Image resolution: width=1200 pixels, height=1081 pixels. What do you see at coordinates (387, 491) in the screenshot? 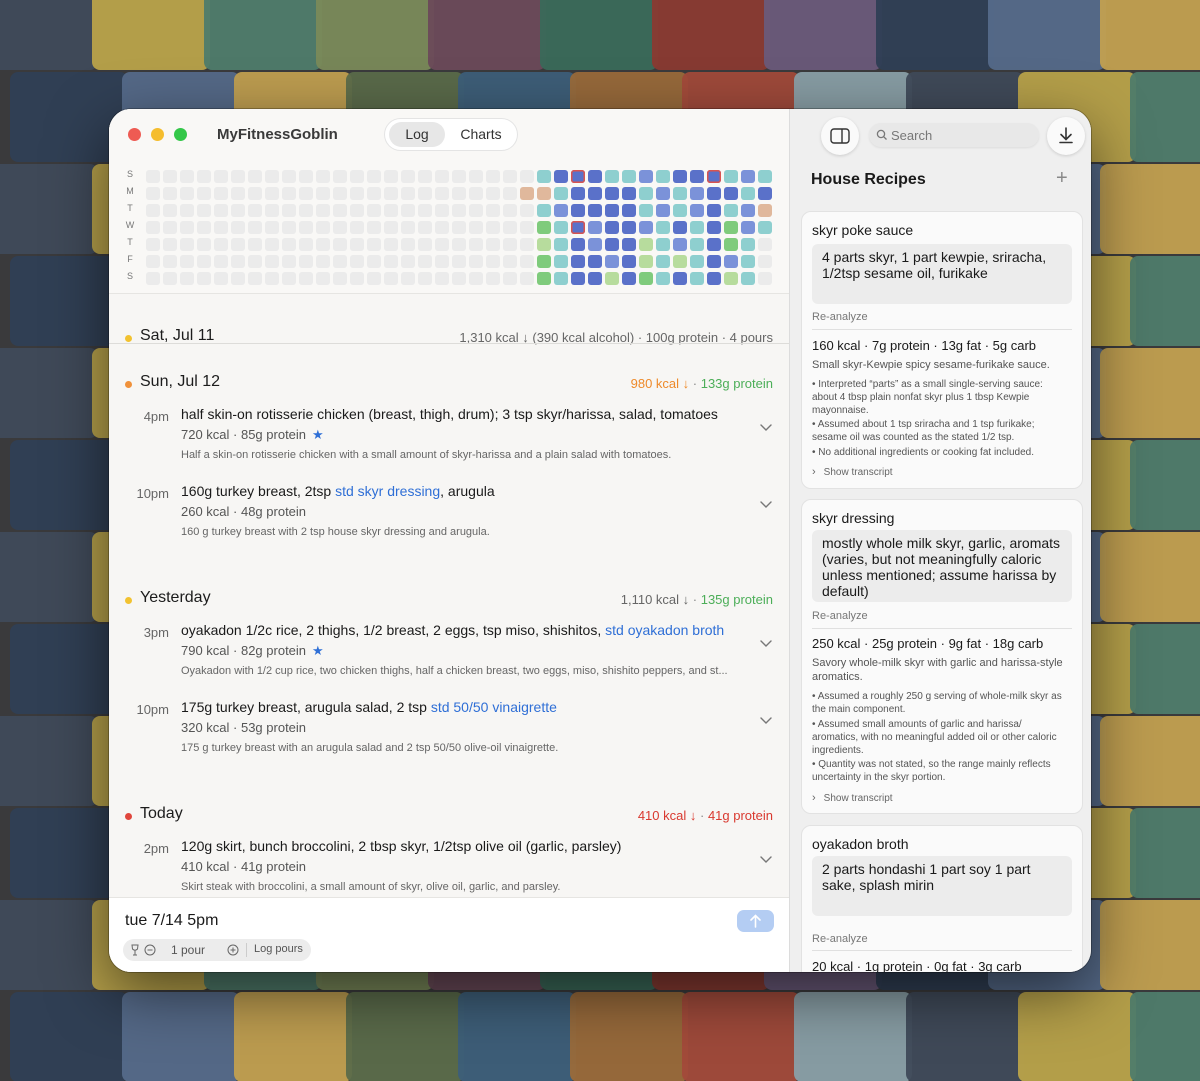
I see `recipe-link: std skyr dressing` at bounding box center [387, 491].